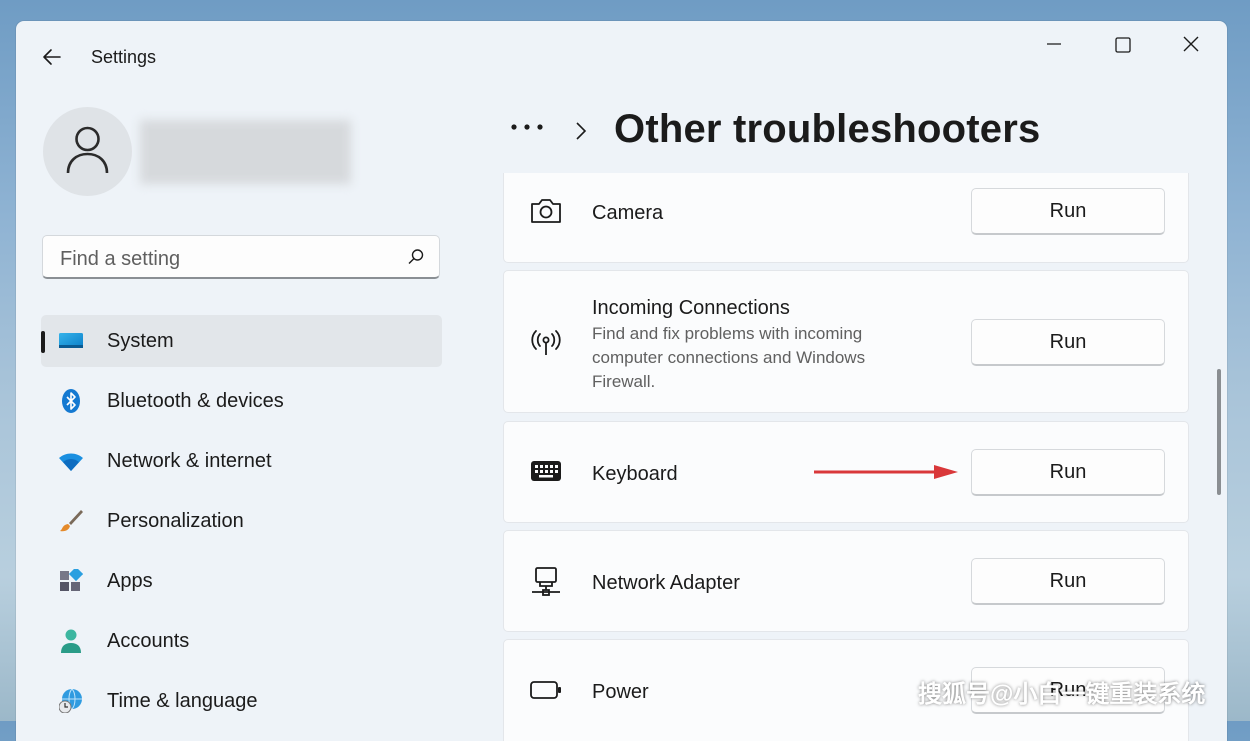 Image resolution: width=1250 pixels, height=741 pixels. Describe the element at coordinates (71, 579) in the screenshot. I see `apps-icon` at that location.